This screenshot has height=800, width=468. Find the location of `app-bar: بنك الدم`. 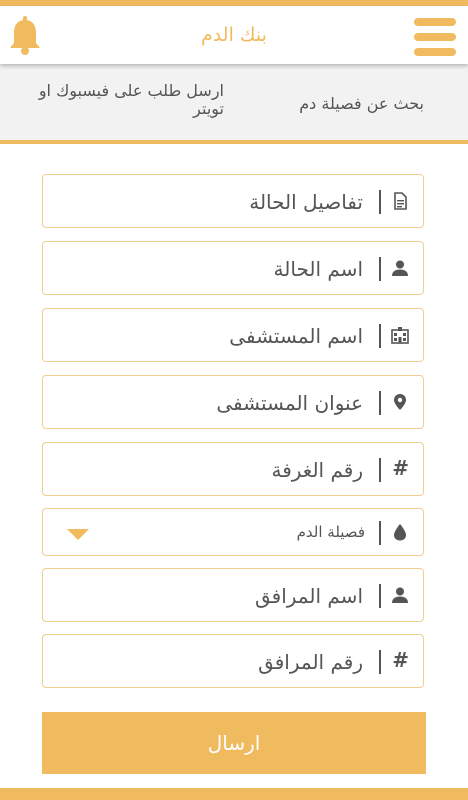

app-bar: بنك الدم is located at coordinates (234, 35).